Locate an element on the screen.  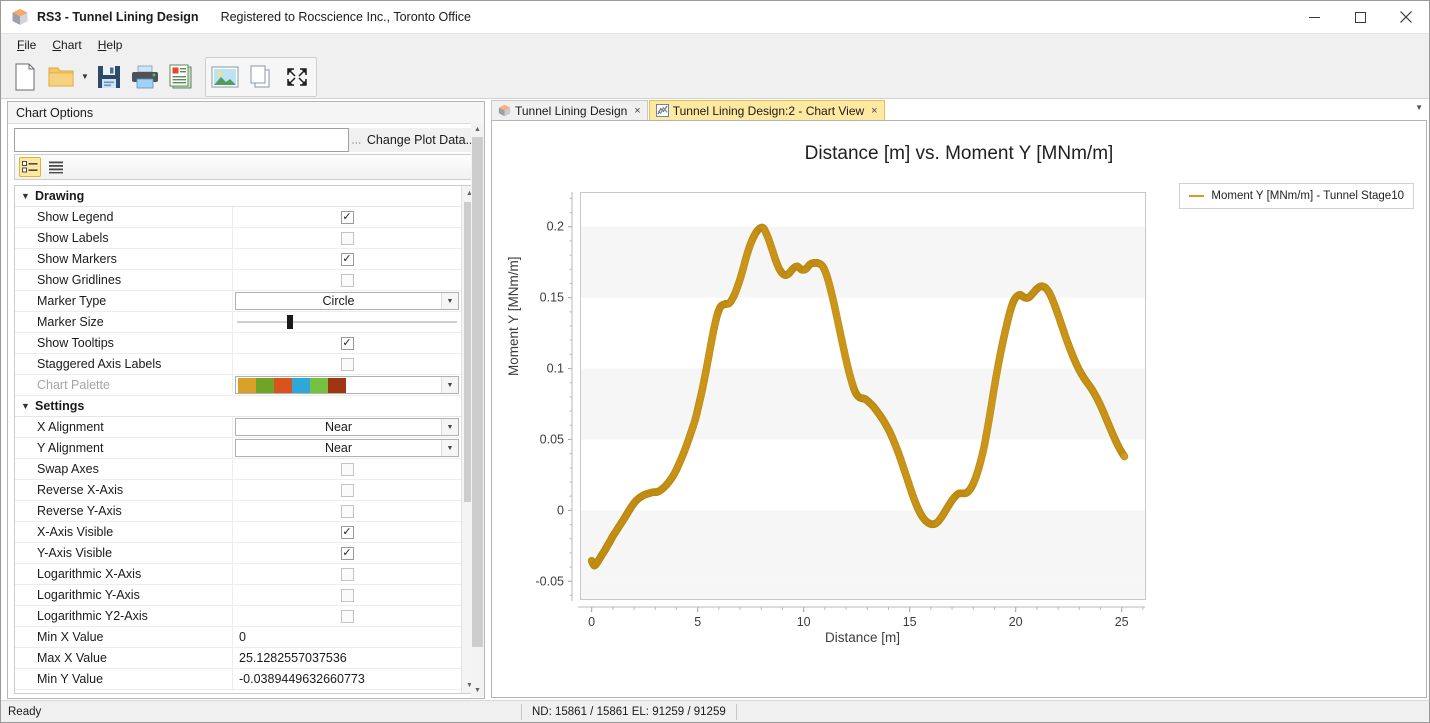
tab-overflow-icon: ▼ is located at coordinates (1419, 107).